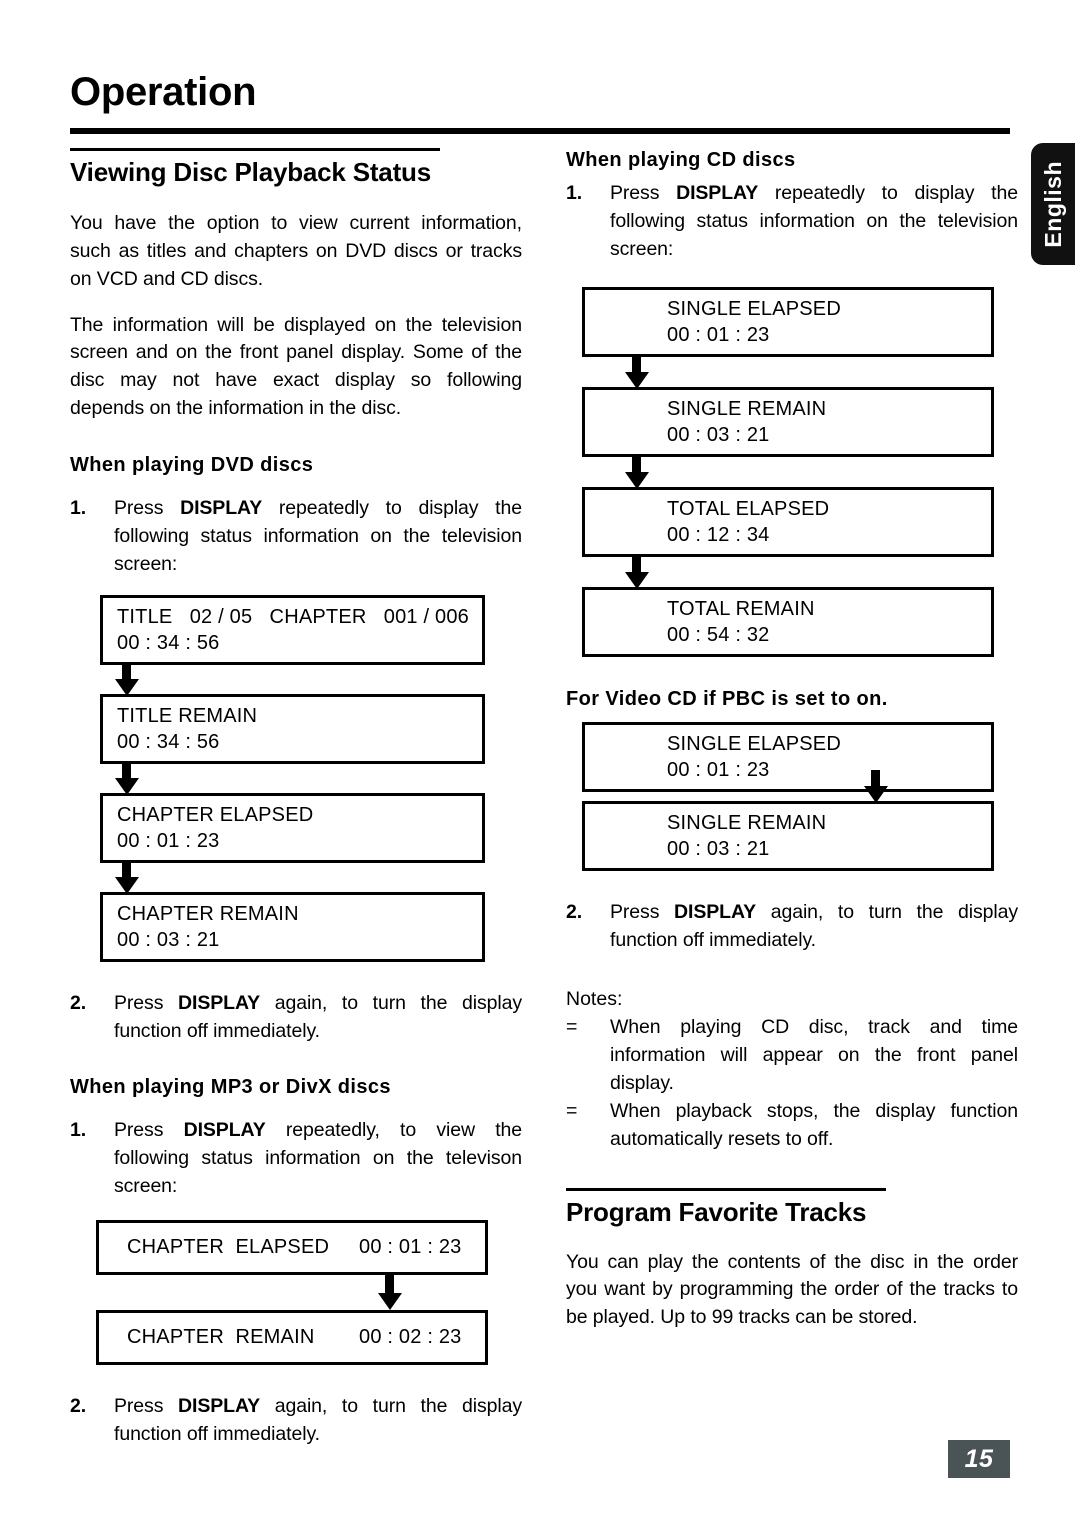  What do you see at coordinates (78, 508) in the screenshot?
I see `dvd-step-1-number: 1.` at bounding box center [78, 508].